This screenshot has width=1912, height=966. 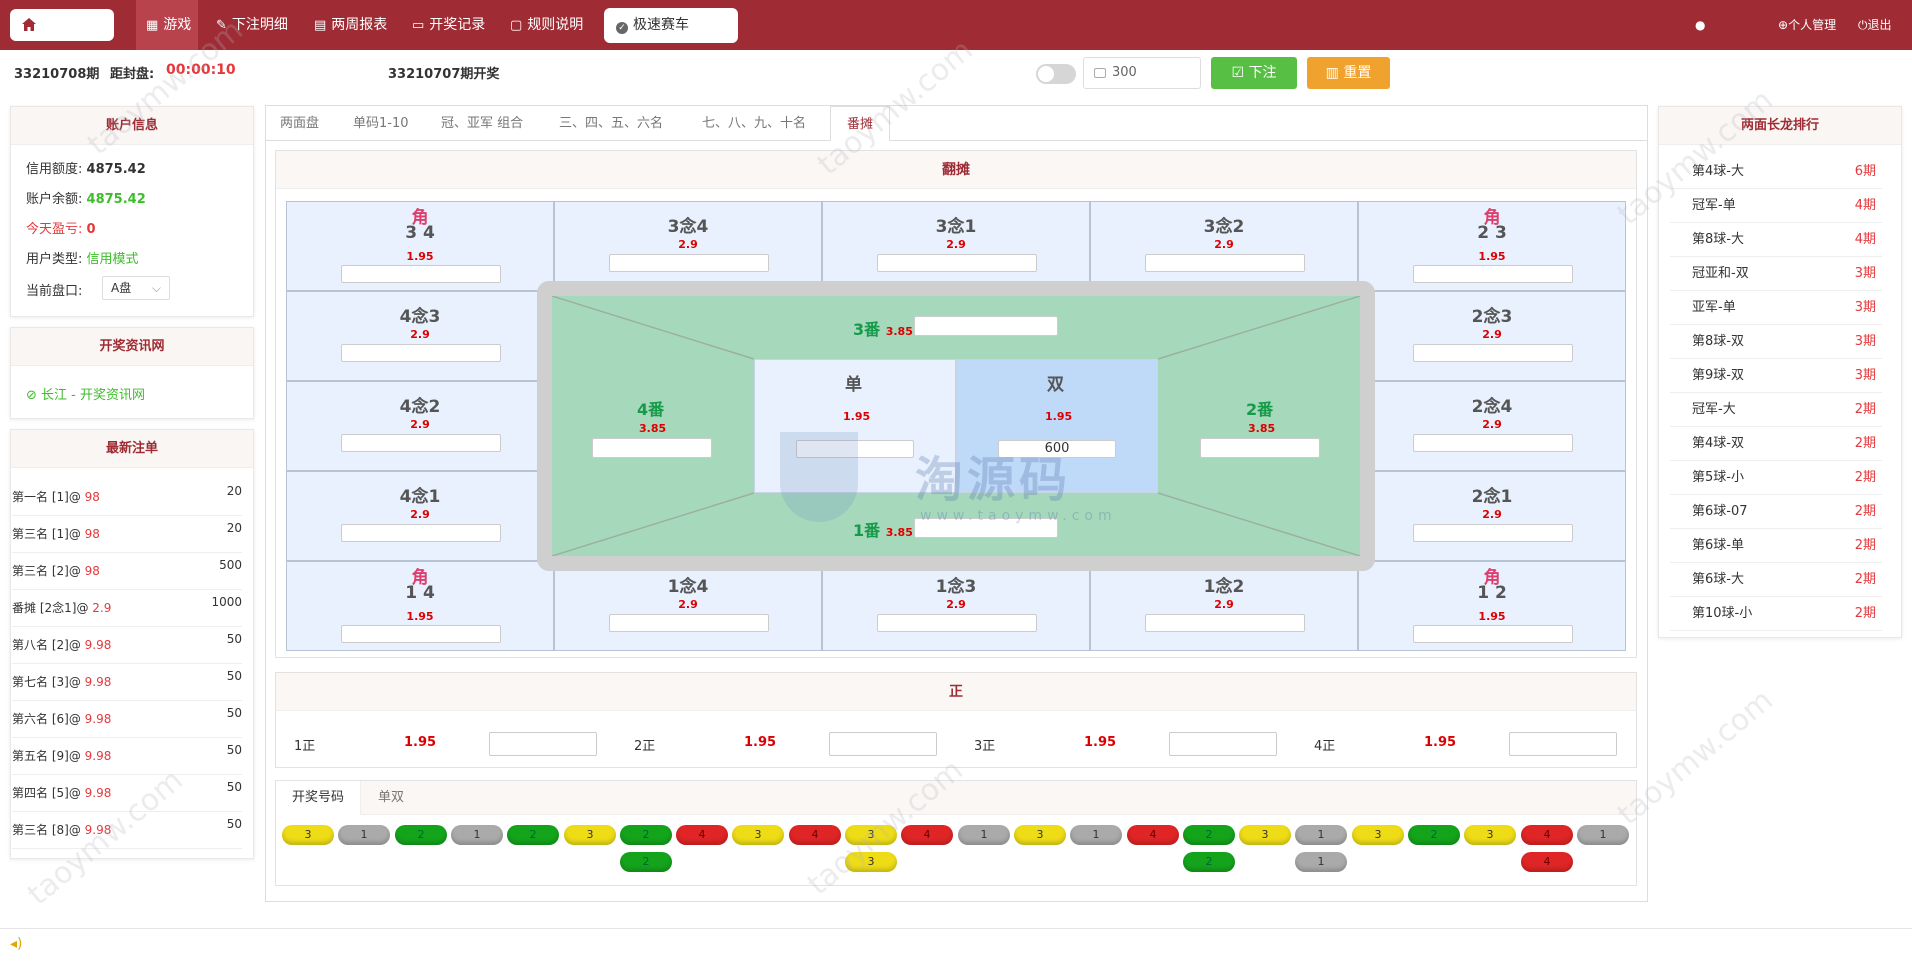 What do you see at coordinates (127, 682) in the screenshot?
I see `list-item: 第七名 [3]@ 9.98 50` at bounding box center [127, 682].